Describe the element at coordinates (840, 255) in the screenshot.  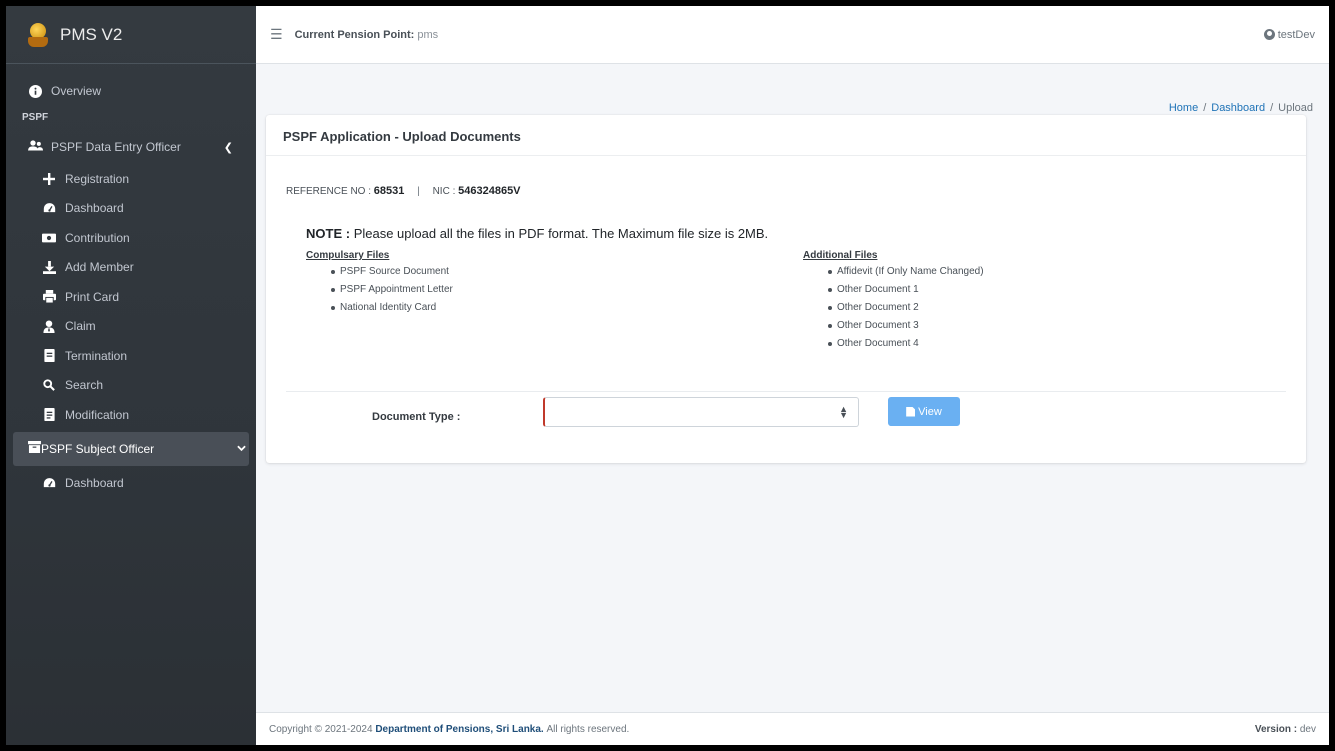
I see `additional-files-title: Additional Files` at that location.